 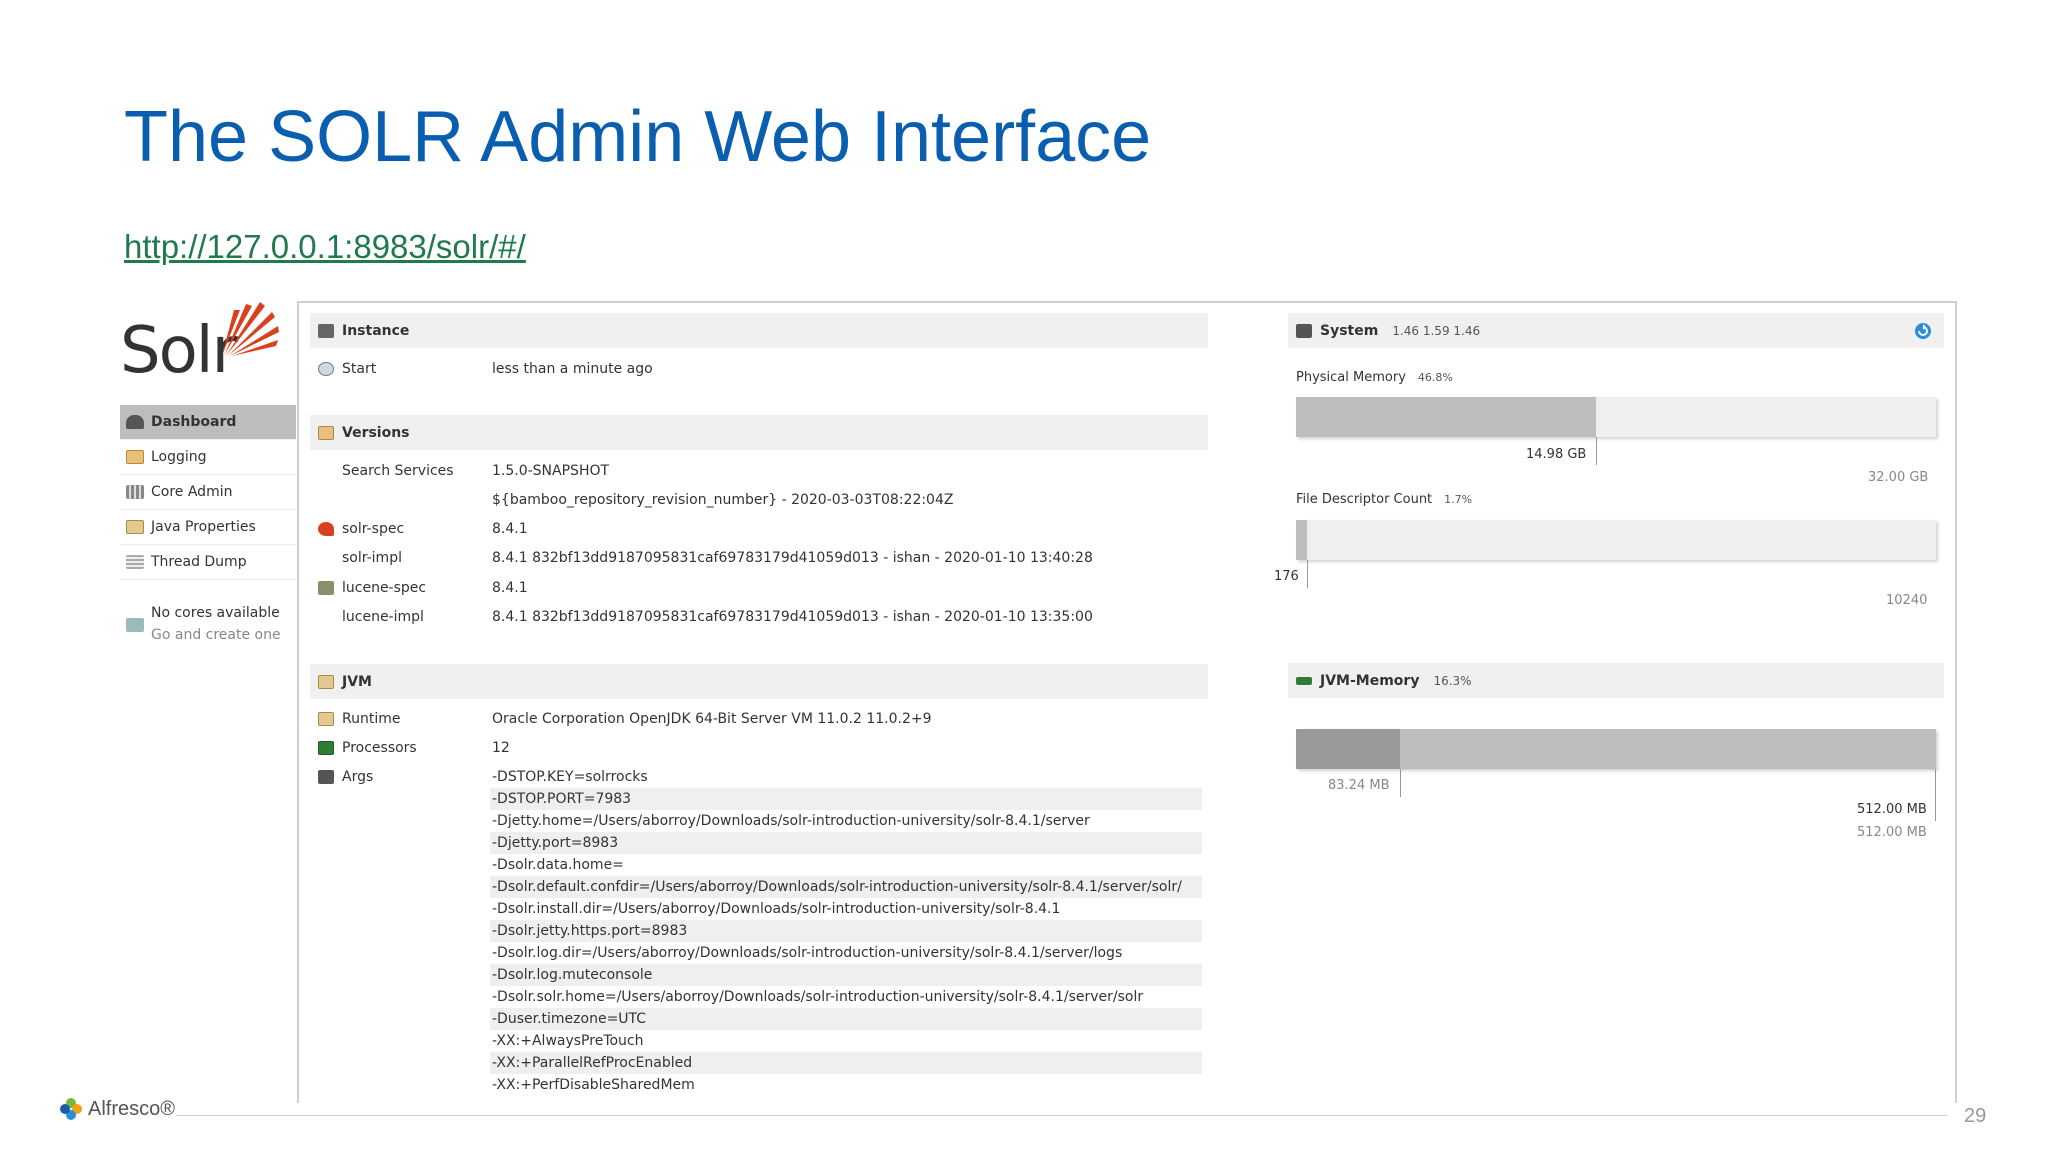 What do you see at coordinates (326, 681) in the screenshot?
I see `jvm-icon` at bounding box center [326, 681].